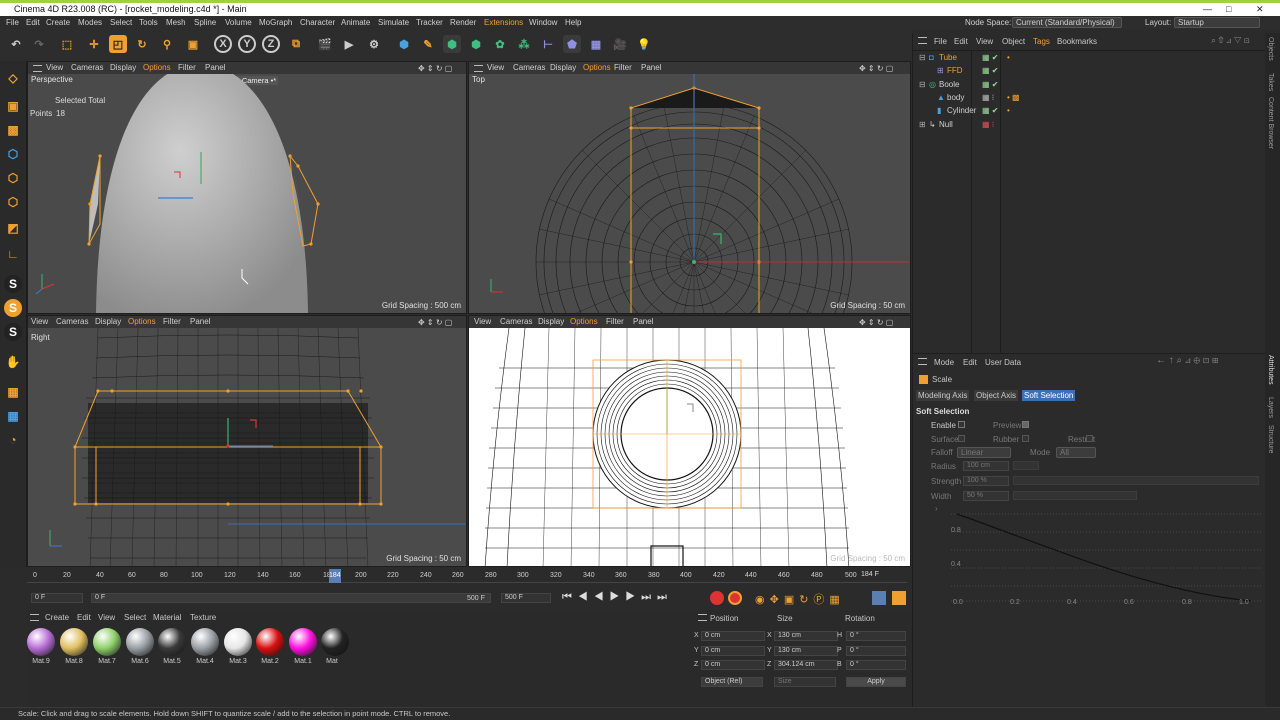  What do you see at coordinates (238, 22) in the screenshot?
I see `menu-volume: Volume` at bounding box center [238, 22].